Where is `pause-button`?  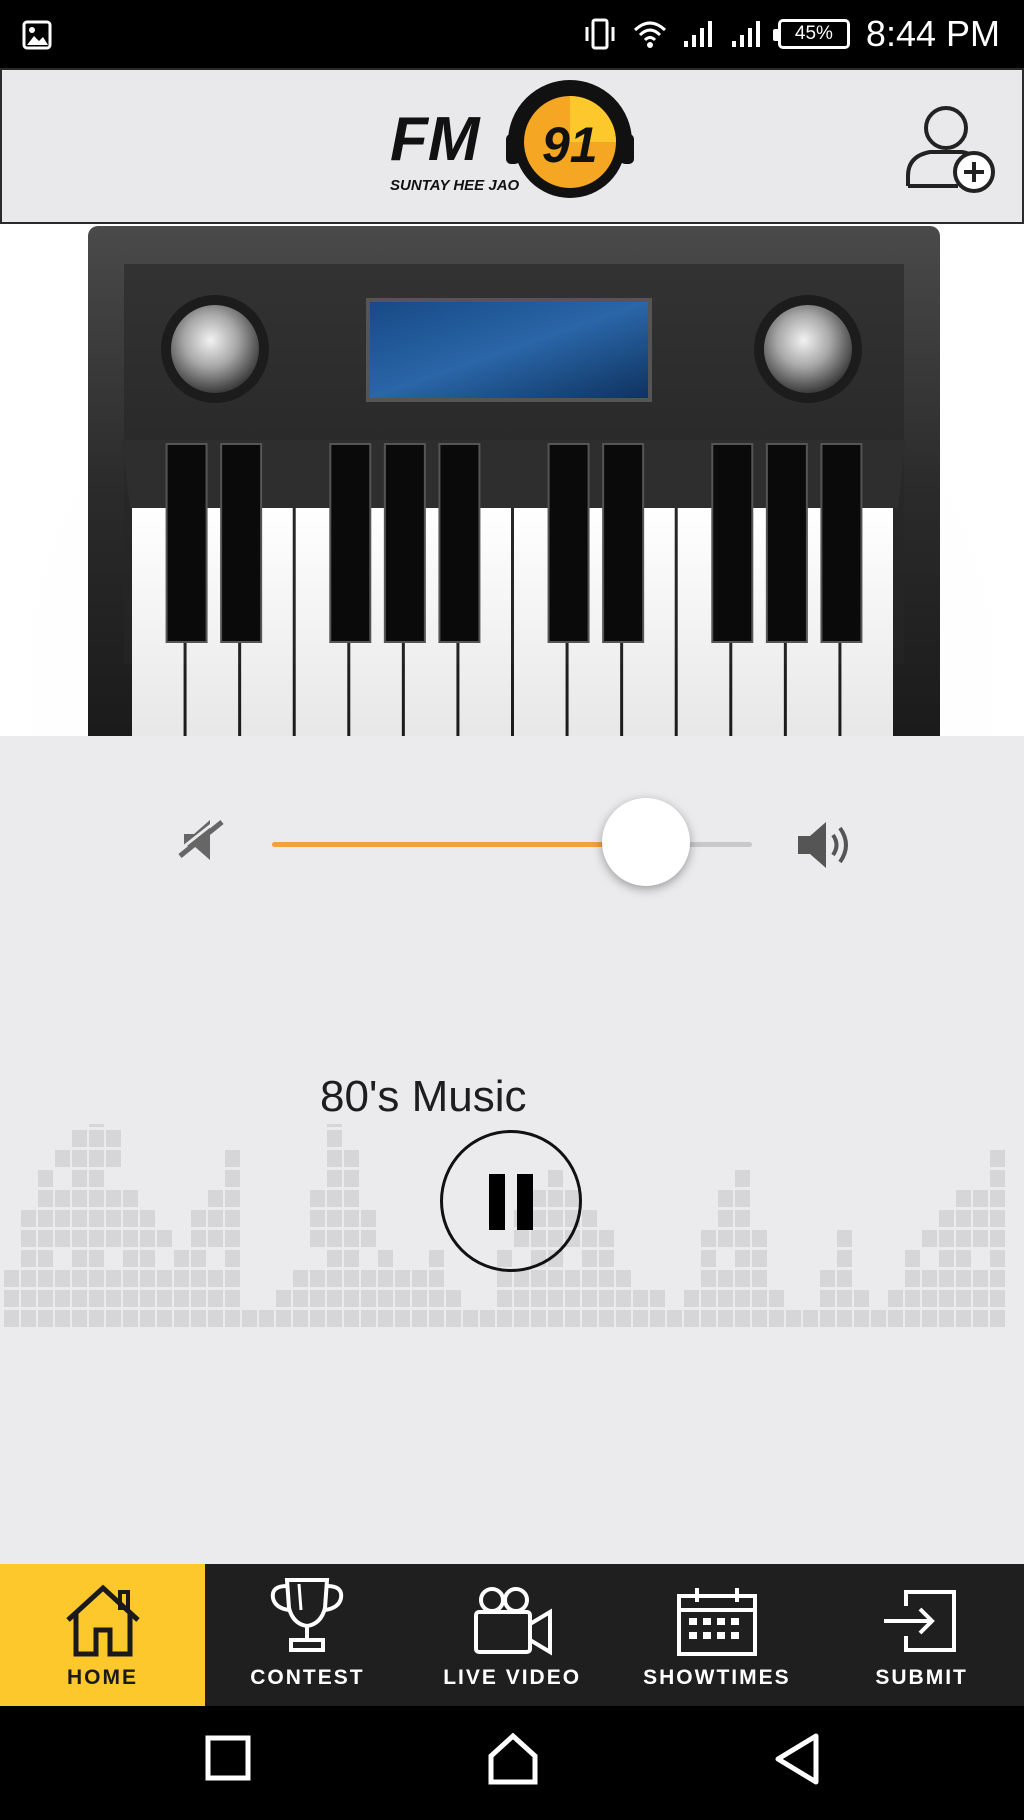 pause-button is located at coordinates (511, 1201).